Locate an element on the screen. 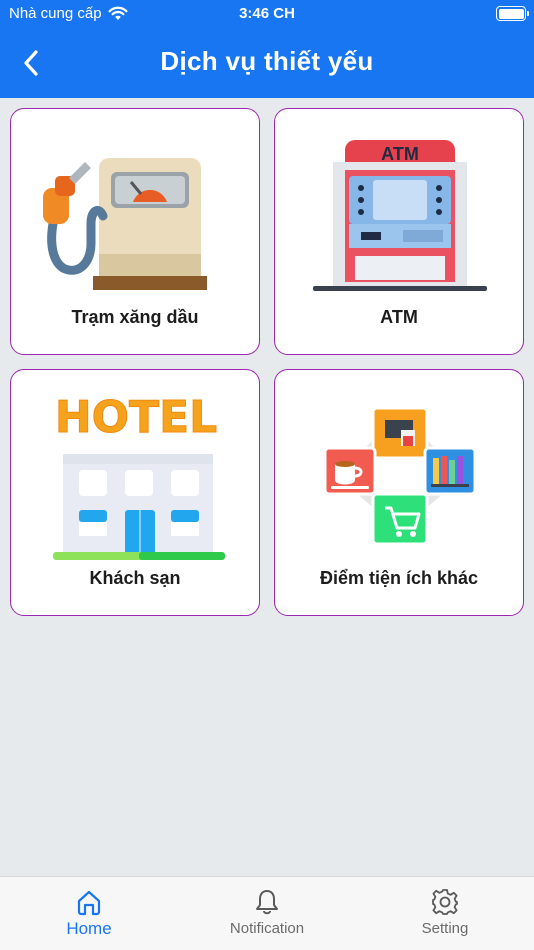 Image resolution: width=534 pixels, height=950 pixels. hotel-icon: HOTEL is located at coordinates (136, 477).